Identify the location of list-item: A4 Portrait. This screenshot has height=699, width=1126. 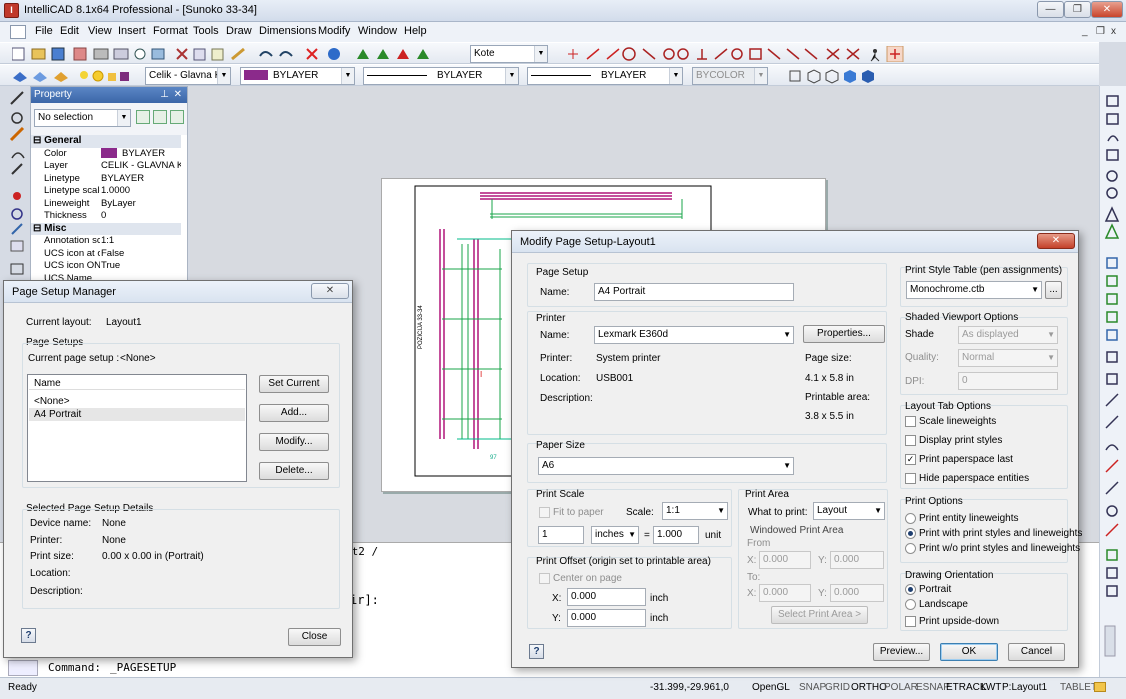
(137, 414).